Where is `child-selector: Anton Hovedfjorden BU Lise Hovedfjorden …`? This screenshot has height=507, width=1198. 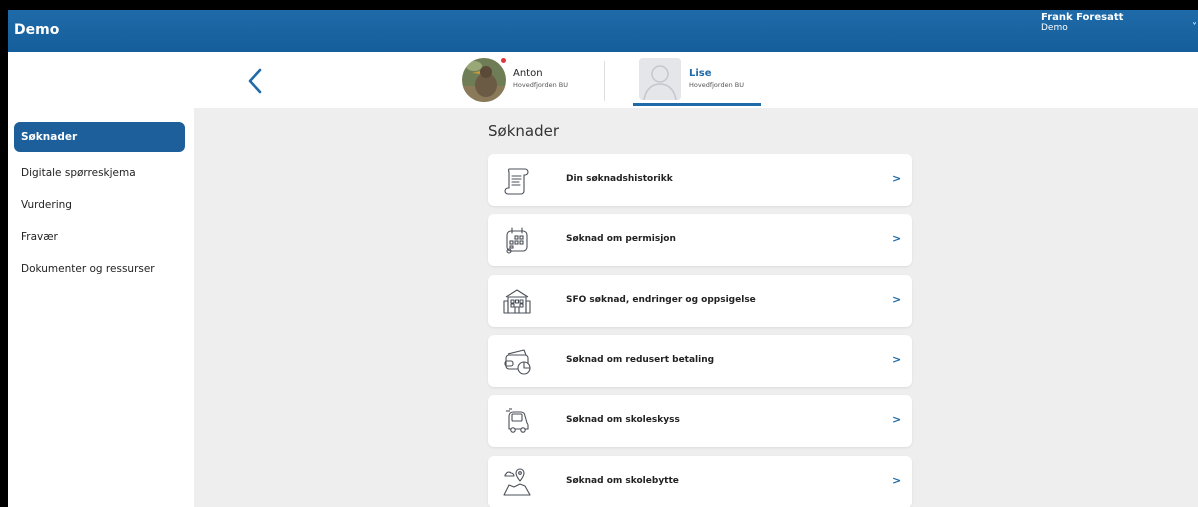
child-selector: Anton Hovedfjorden BU Lise Hovedfjorden … is located at coordinates (603, 80).